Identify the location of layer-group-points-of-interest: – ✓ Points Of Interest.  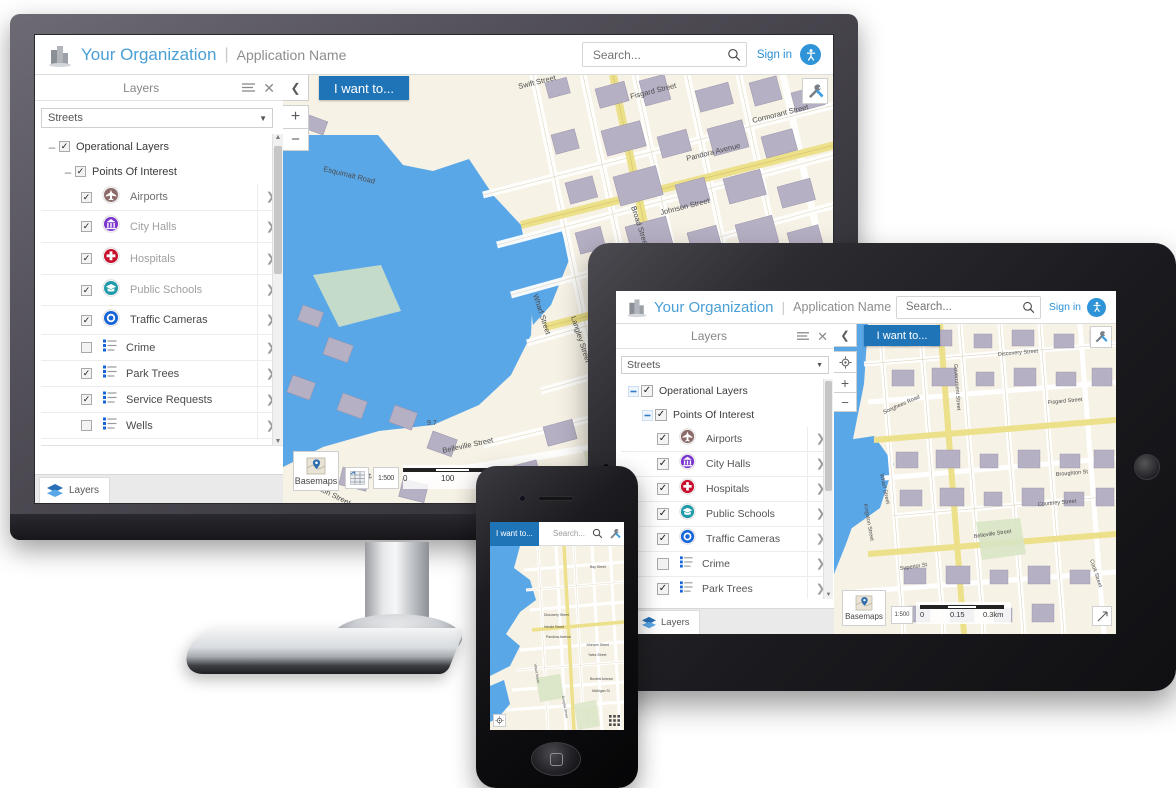
(162, 171).